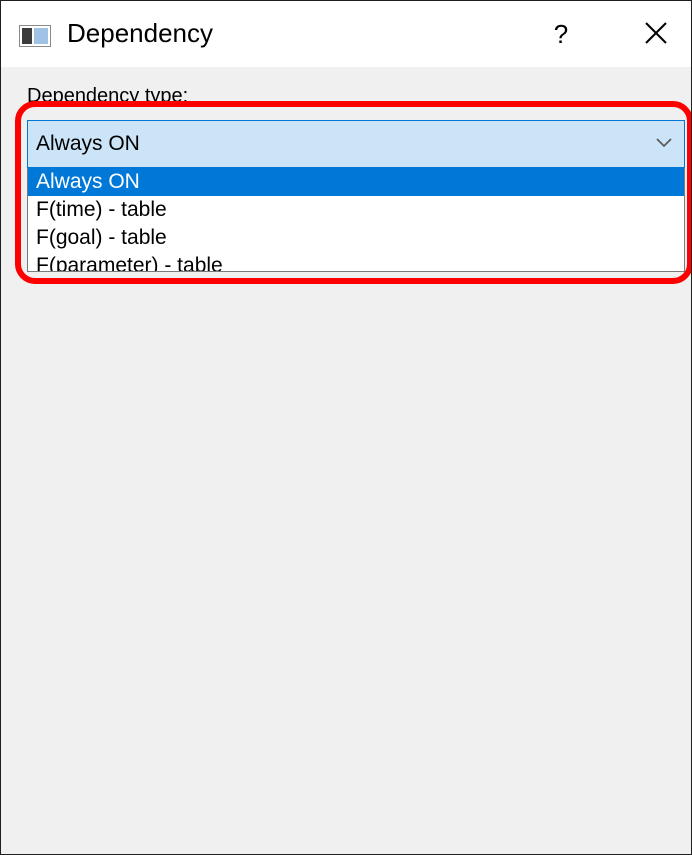  What do you see at coordinates (346, 34) in the screenshot?
I see `title-bar: Dependency ?` at bounding box center [346, 34].